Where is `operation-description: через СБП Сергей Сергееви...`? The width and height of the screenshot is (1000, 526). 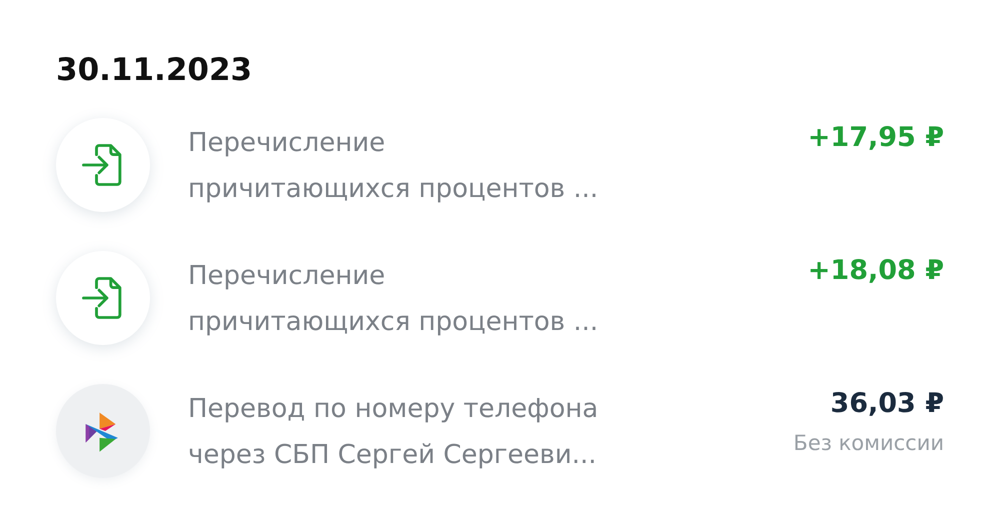 operation-description: через СБП Сергей Сергееви... is located at coordinates (392, 455).